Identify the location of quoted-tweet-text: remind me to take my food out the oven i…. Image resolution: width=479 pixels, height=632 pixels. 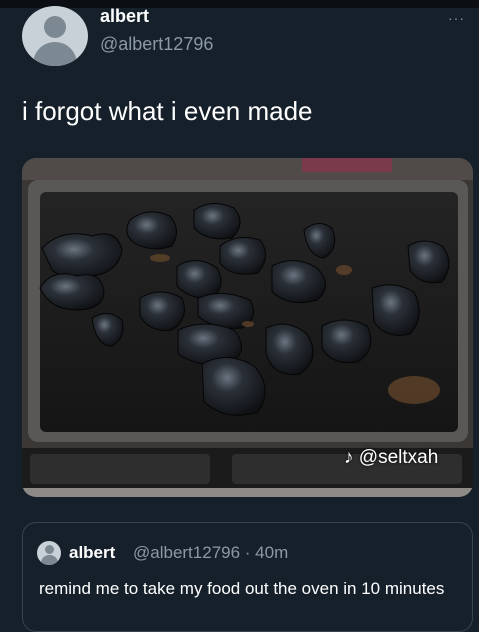
(242, 588).